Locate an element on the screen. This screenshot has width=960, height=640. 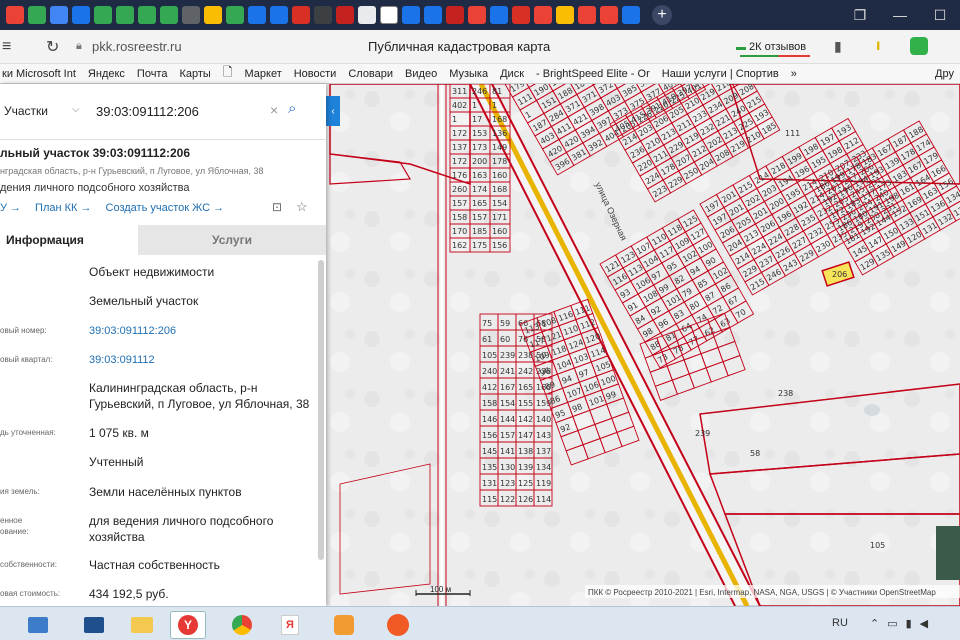
bookmark-item: Новости is located at coordinates (315, 74).